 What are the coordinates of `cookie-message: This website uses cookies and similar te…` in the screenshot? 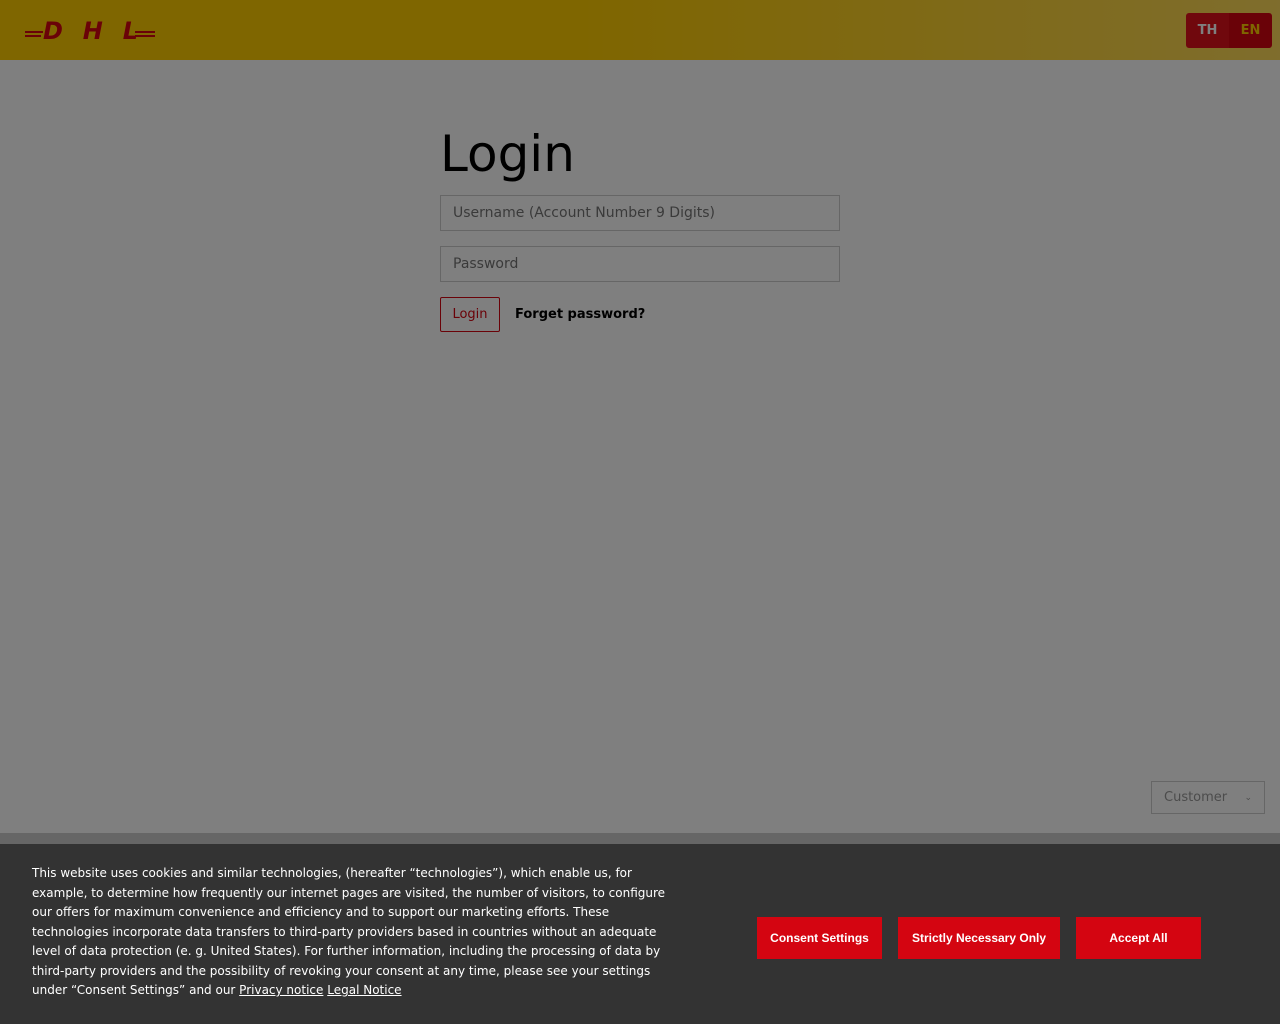 It's located at (349, 931).